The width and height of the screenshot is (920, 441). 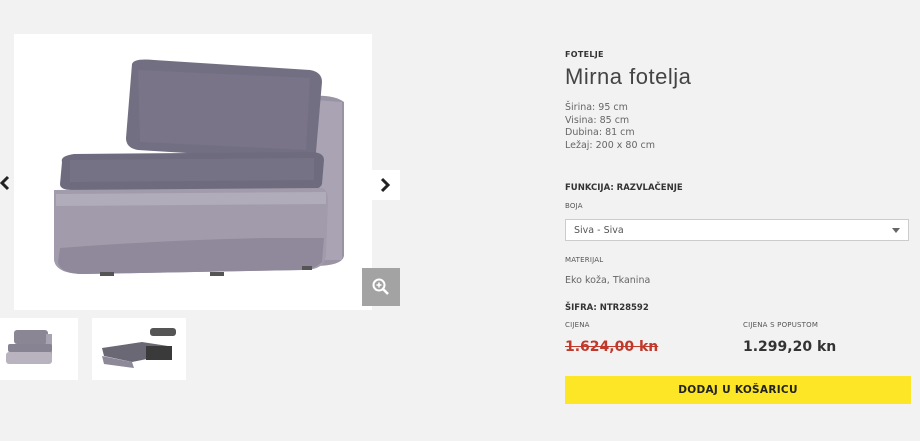 I want to click on chevron-left-icon, so click(x=5, y=183).